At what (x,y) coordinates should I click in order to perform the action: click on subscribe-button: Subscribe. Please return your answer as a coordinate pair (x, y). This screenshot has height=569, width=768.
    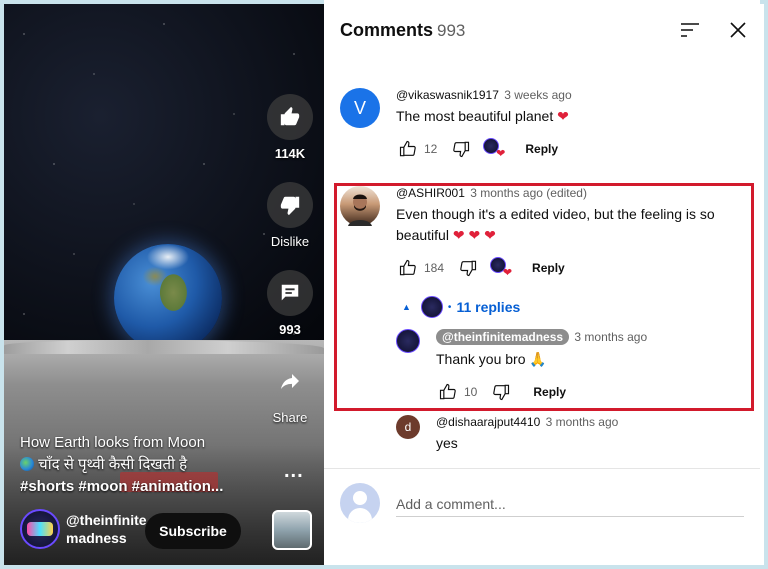
    Looking at the image, I should click on (193, 531).